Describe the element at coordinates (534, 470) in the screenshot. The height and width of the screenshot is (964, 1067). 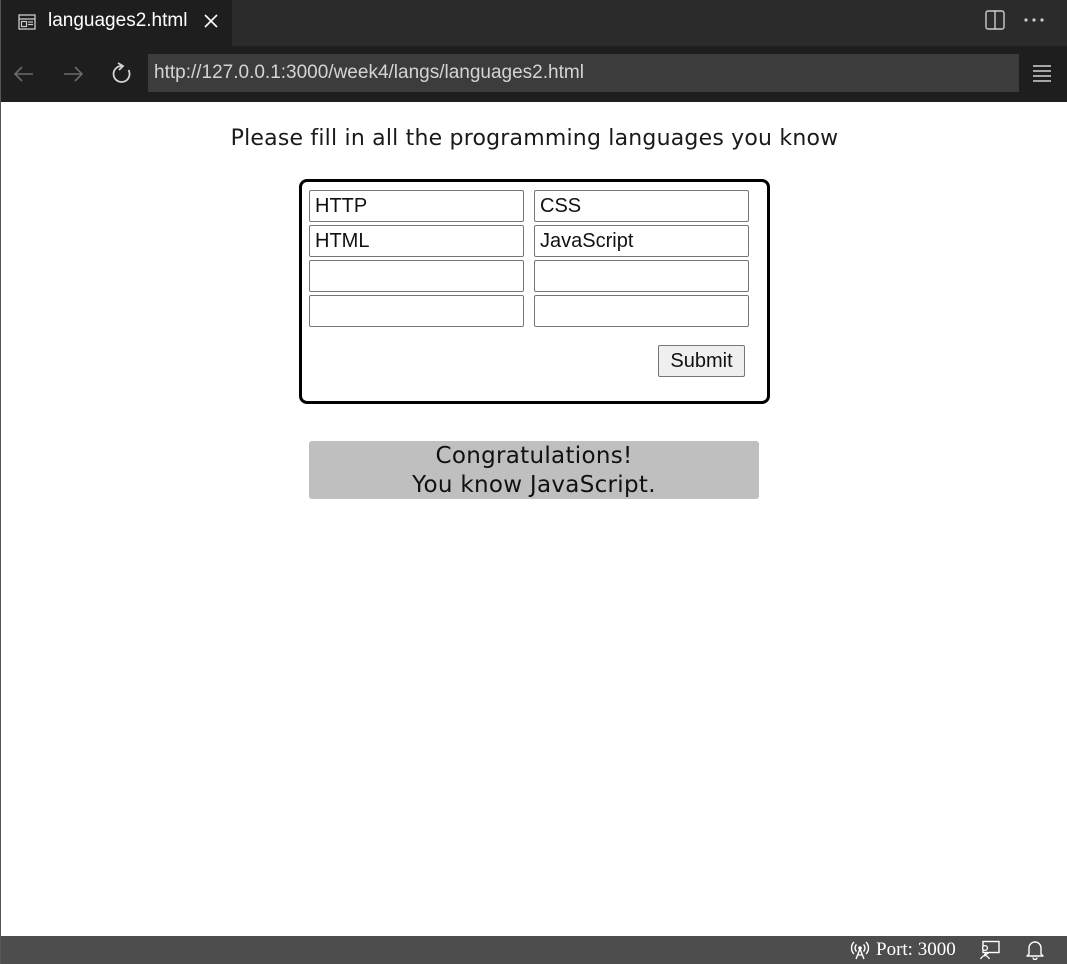
I see `result-message: Congratulations! You know JavaScript.` at that location.